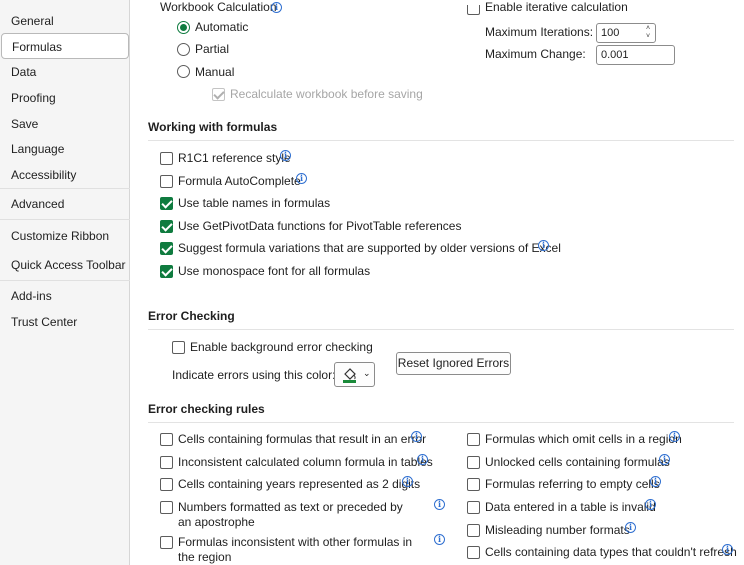 The height and width of the screenshot is (565, 744). I want to click on sidebar-item-formulas: Formulas, so click(65, 46).